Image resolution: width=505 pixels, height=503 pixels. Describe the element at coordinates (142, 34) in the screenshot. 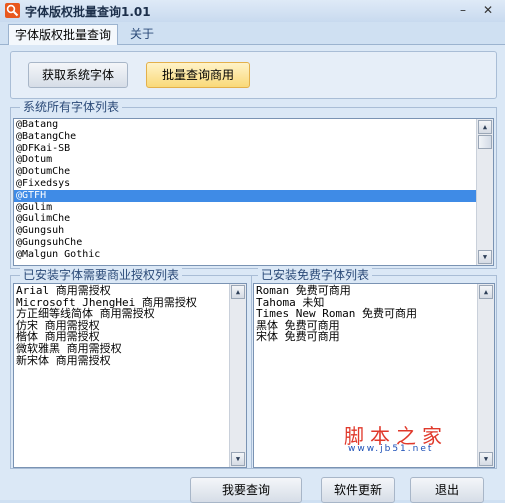

I see `tab-about: 关于` at that location.